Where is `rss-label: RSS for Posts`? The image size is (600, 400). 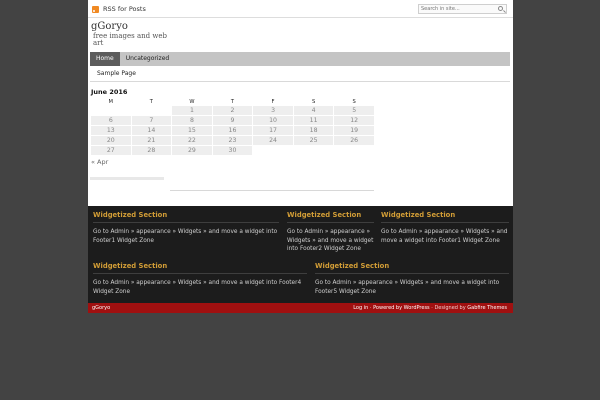
rss-label: RSS for Posts is located at coordinates (124, 9).